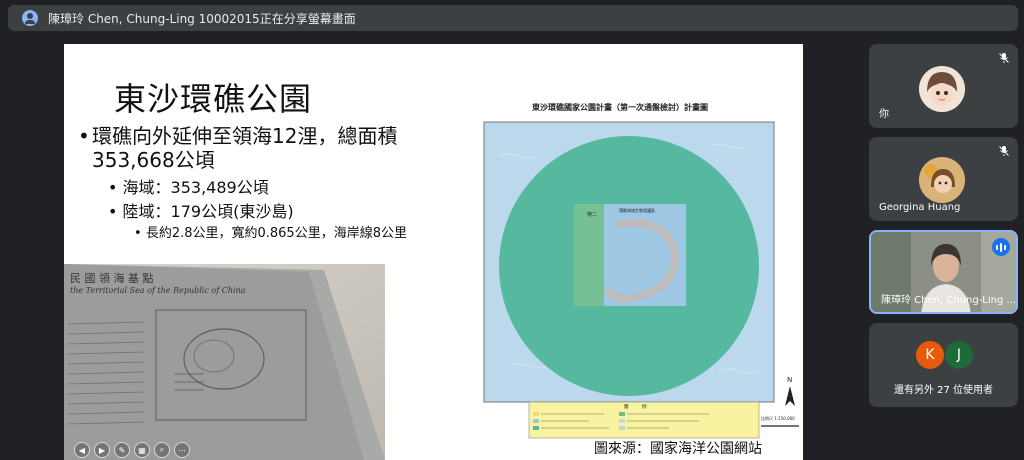  I want to click on sign-header: 民 國 領 海 基 點, so click(112, 278).